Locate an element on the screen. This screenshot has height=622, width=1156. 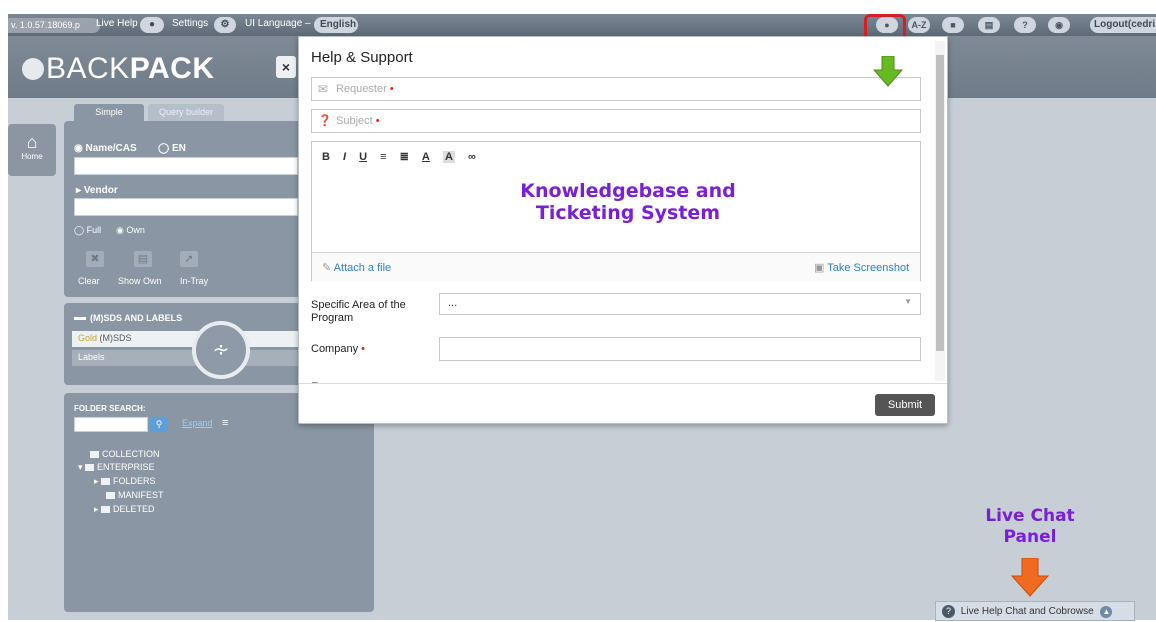
subject-field: ❓ Subject • is located at coordinates (616, 121).